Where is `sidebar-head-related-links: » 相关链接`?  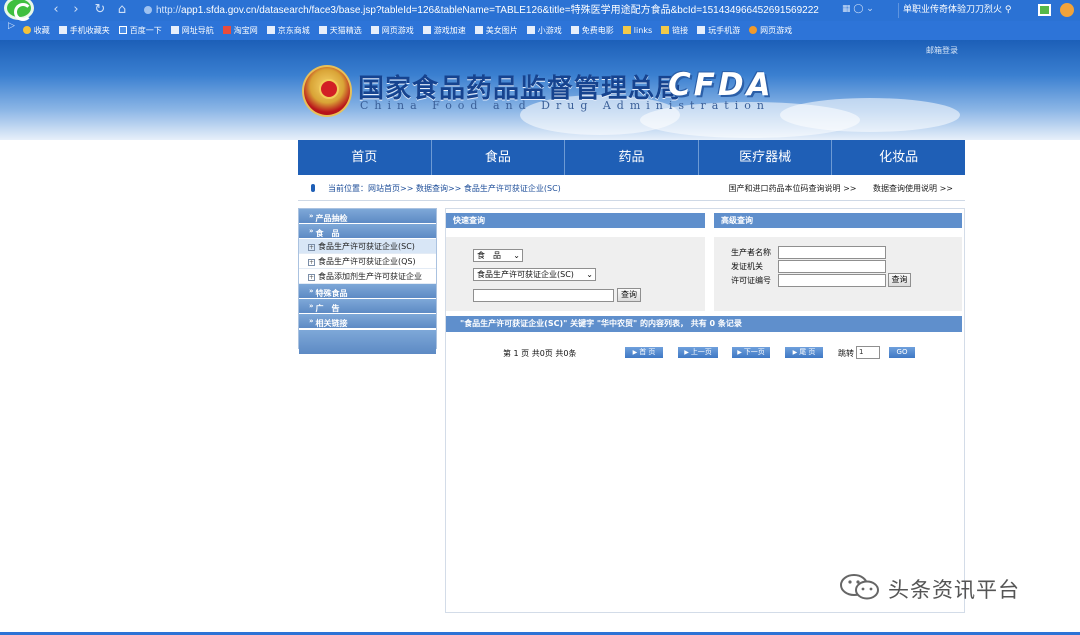 sidebar-head-related-links: » 相关链接 is located at coordinates (367, 321).